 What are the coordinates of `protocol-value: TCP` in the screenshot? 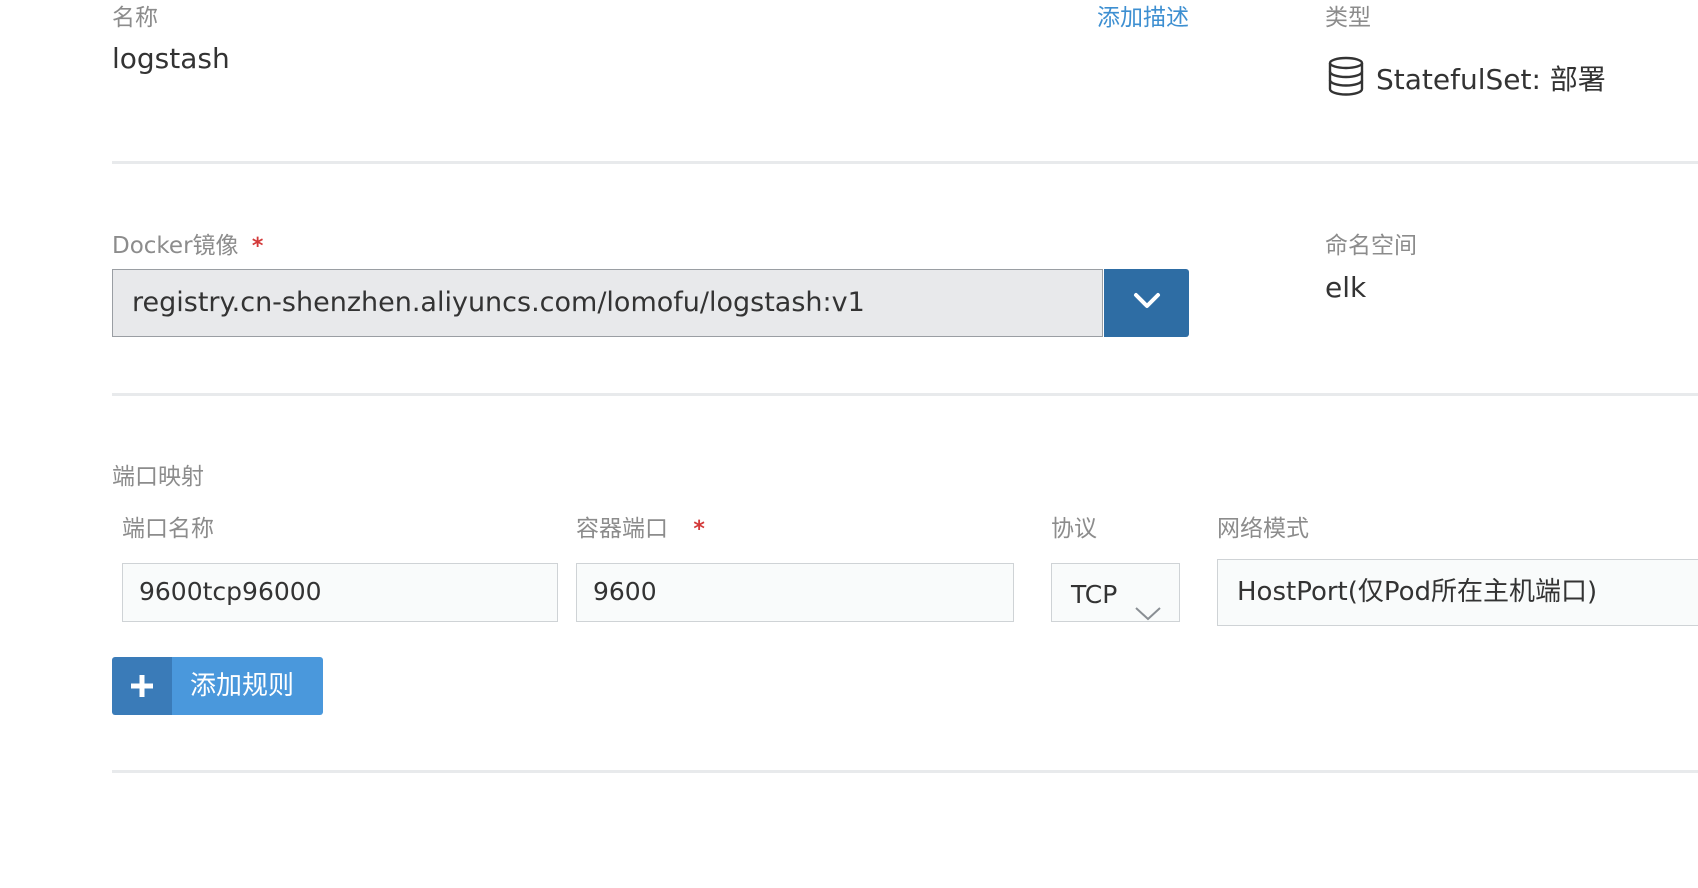 It's located at (1094, 594).